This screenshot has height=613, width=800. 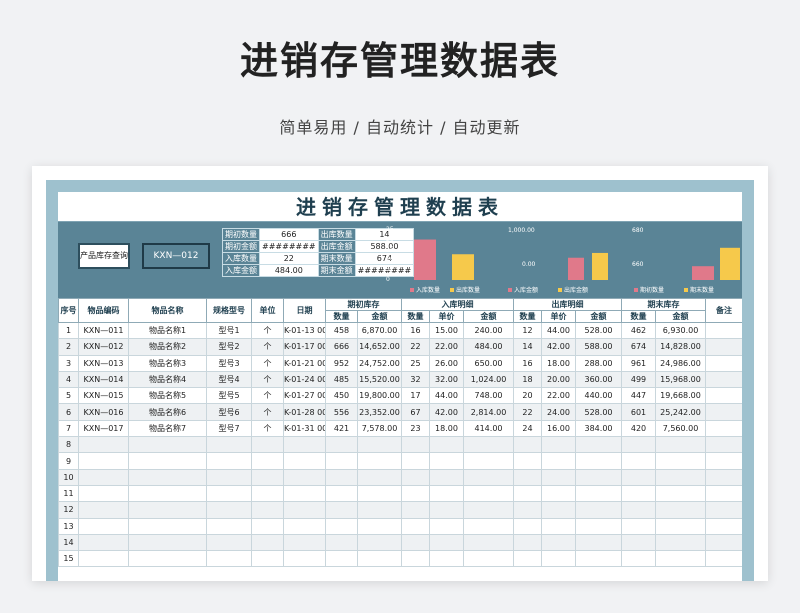 I want to click on table-cell: 961, so click(x=638, y=363).